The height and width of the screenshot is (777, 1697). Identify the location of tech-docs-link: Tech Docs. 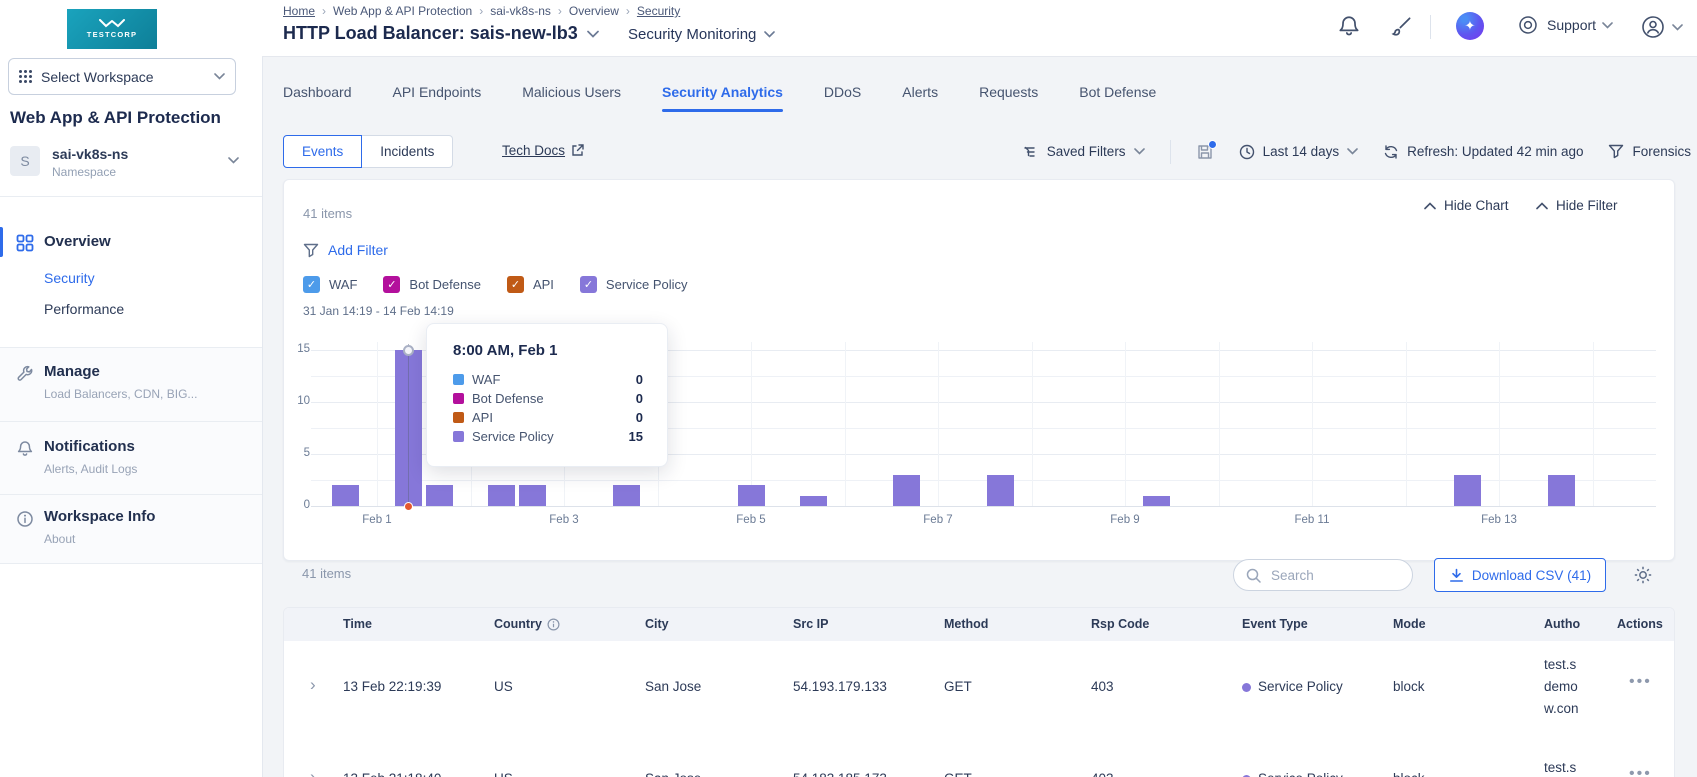
(543, 150).